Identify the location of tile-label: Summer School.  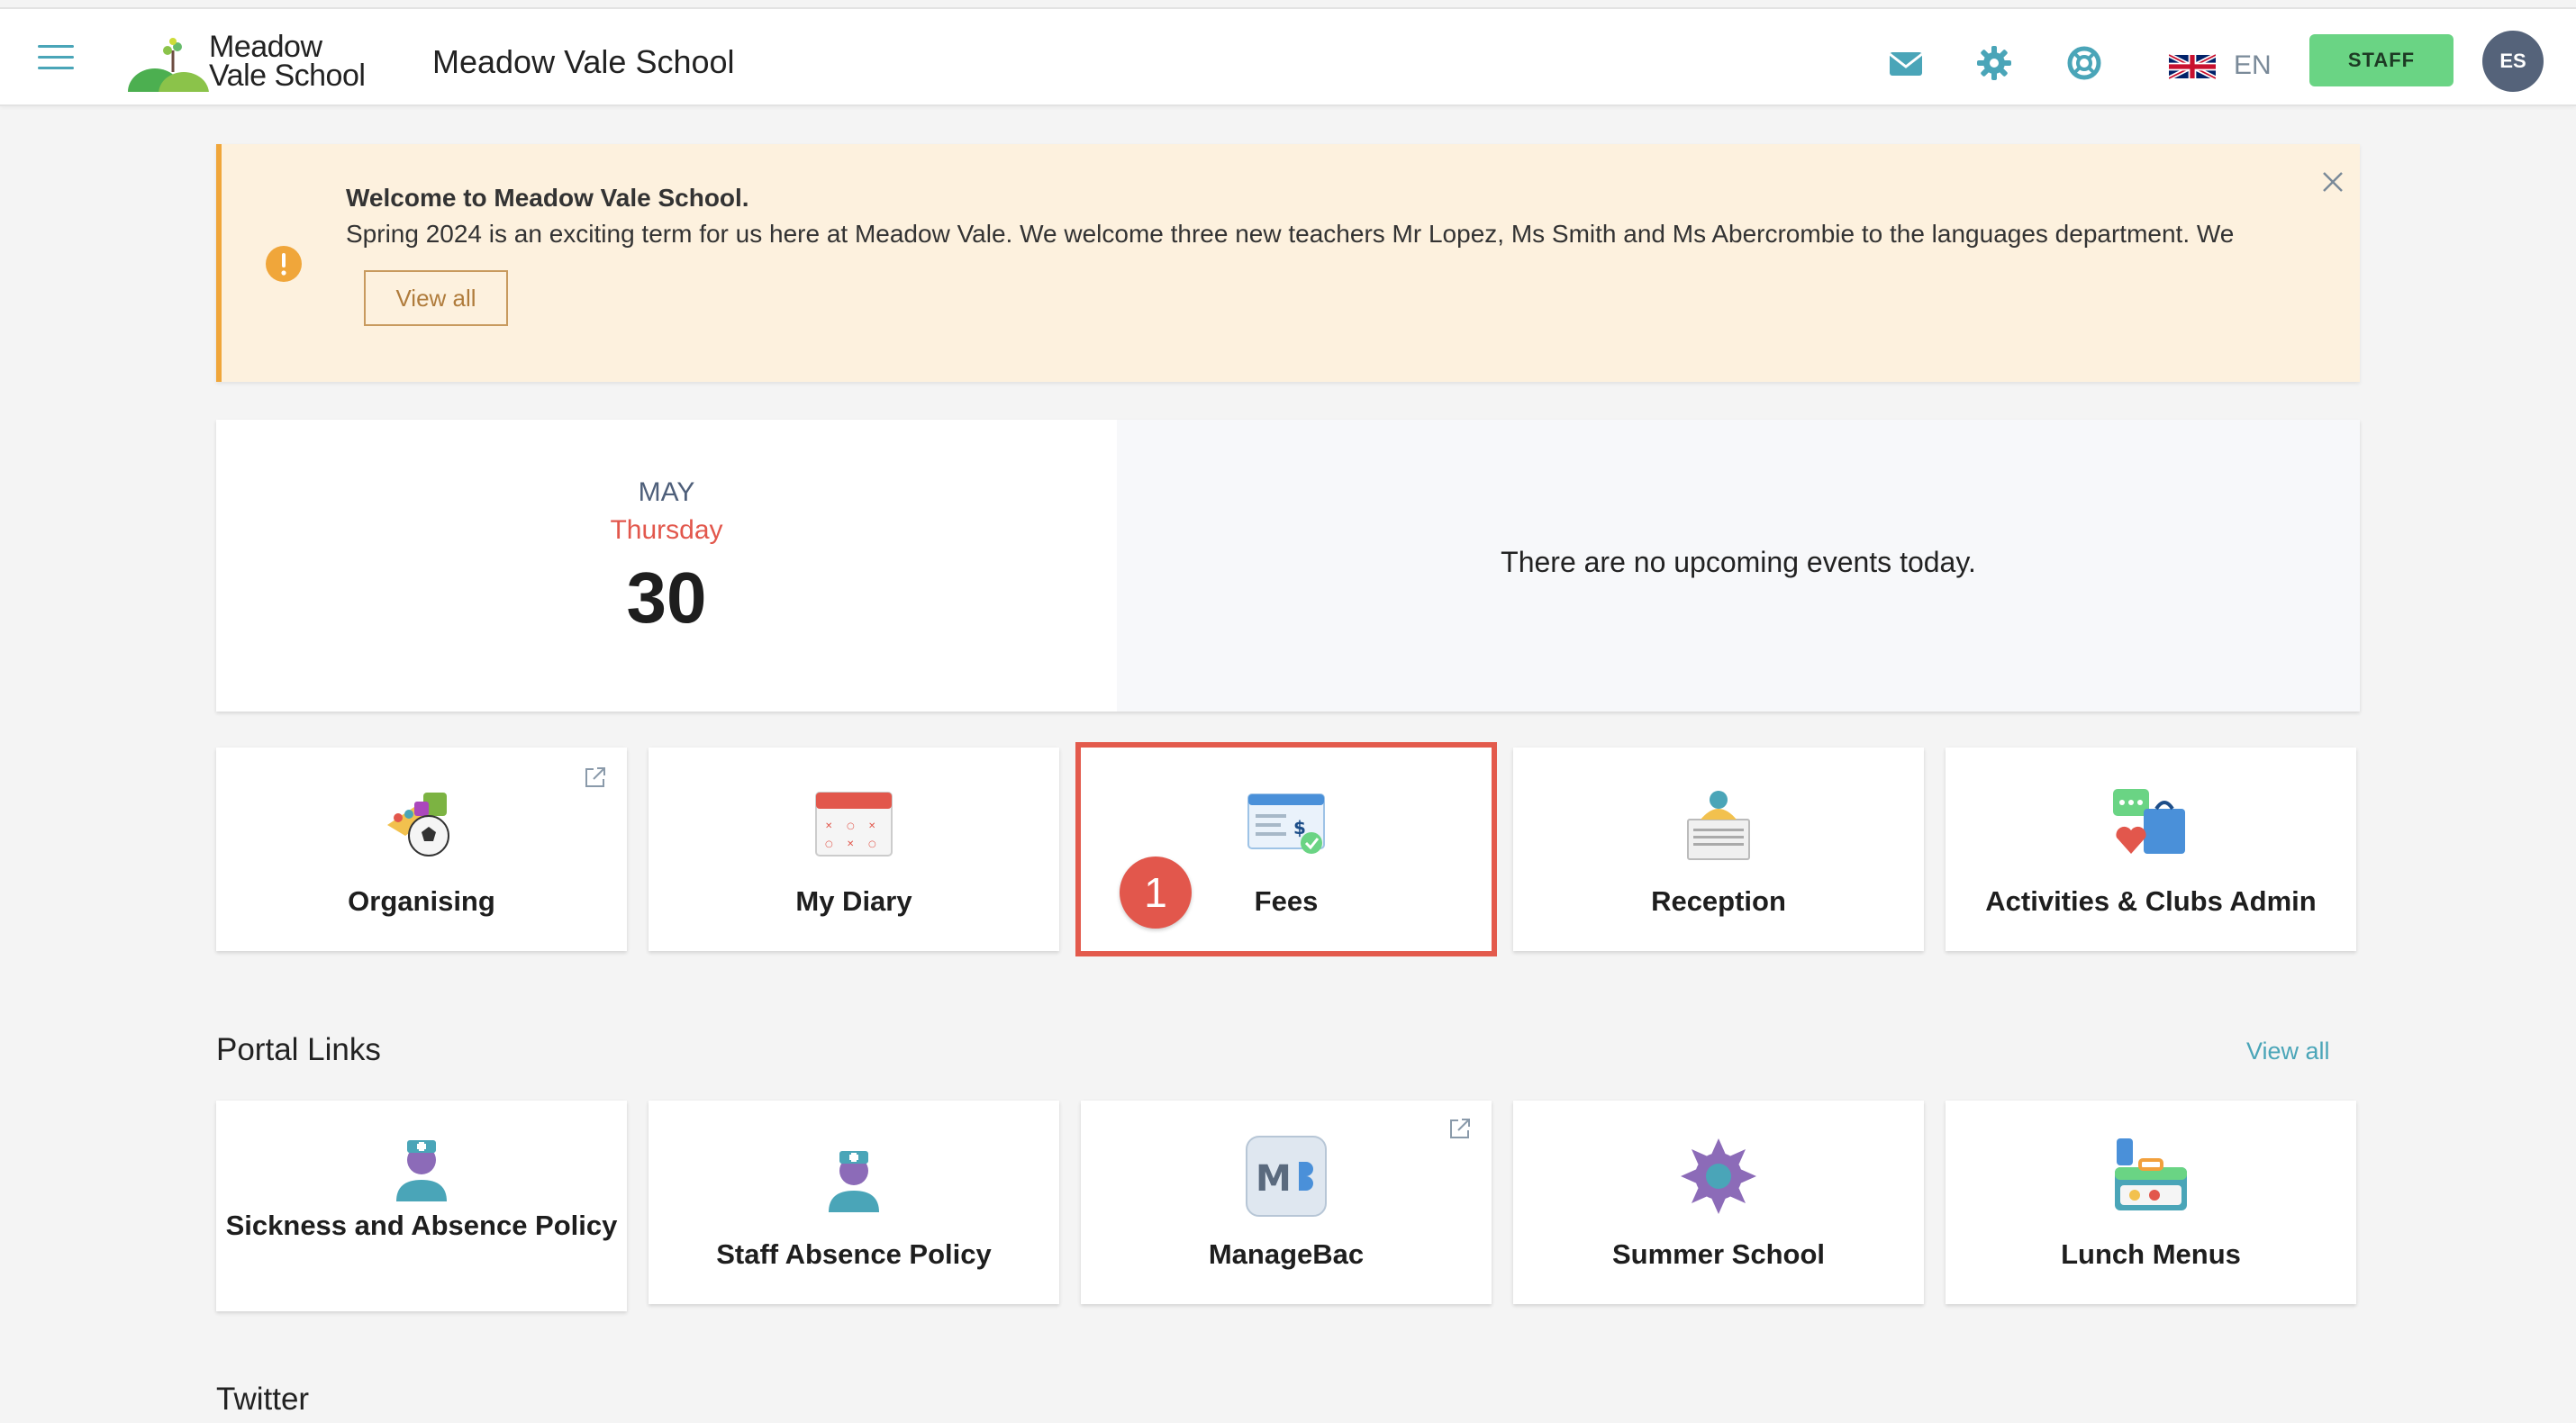
(1719, 1254).